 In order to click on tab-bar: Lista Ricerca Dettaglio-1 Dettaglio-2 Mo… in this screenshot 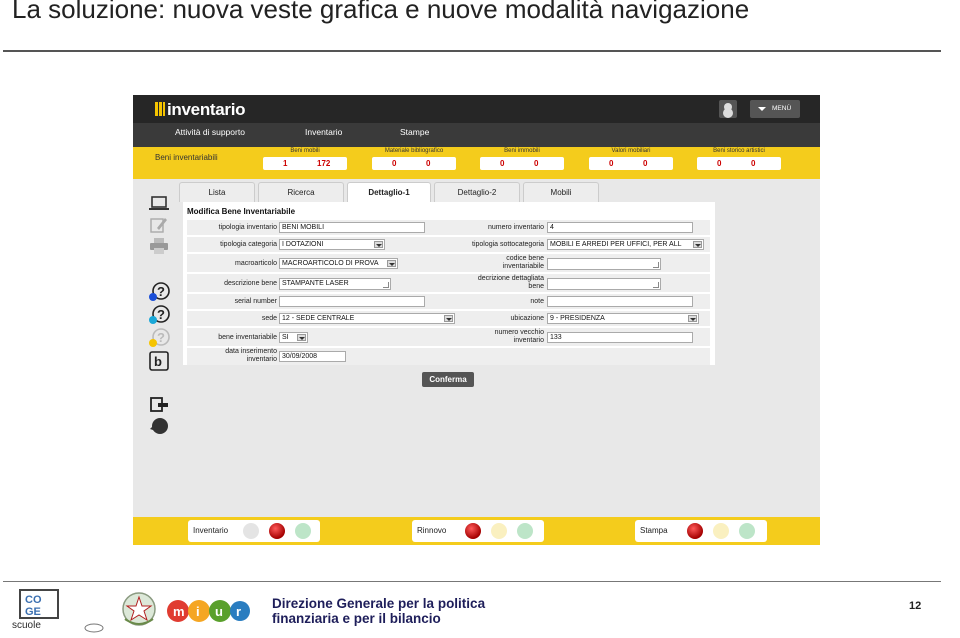, I will do `click(499, 192)`.